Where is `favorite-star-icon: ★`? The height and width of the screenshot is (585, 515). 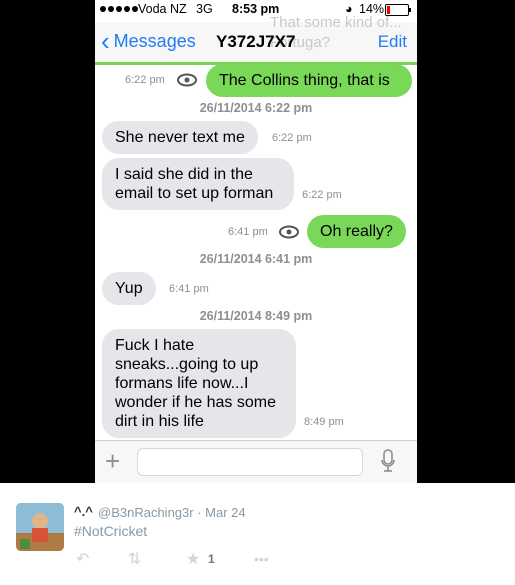
favorite-star-icon: ★ is located at coordinates (193, 559).